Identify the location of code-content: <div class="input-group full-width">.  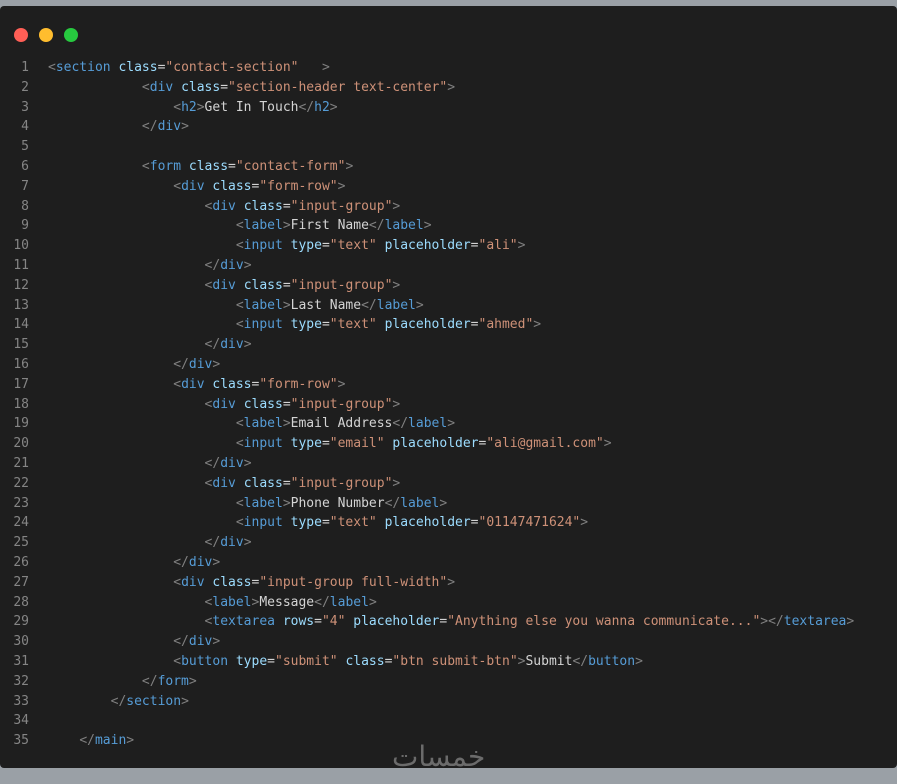
(251, 583).